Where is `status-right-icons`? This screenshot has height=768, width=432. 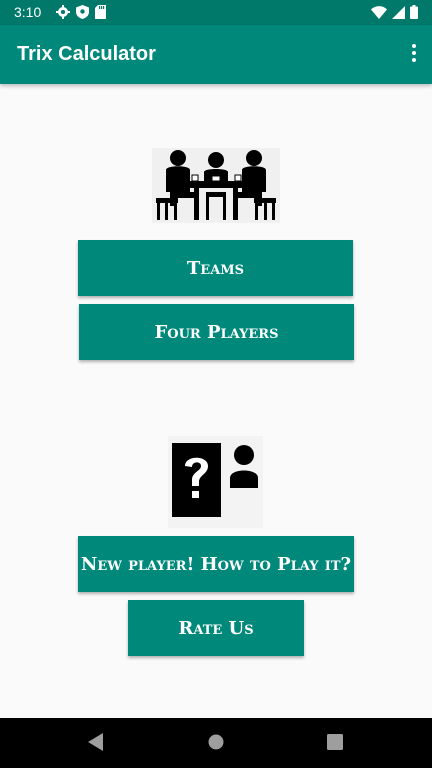 status-right-icons is located at coordinates (394, 12).